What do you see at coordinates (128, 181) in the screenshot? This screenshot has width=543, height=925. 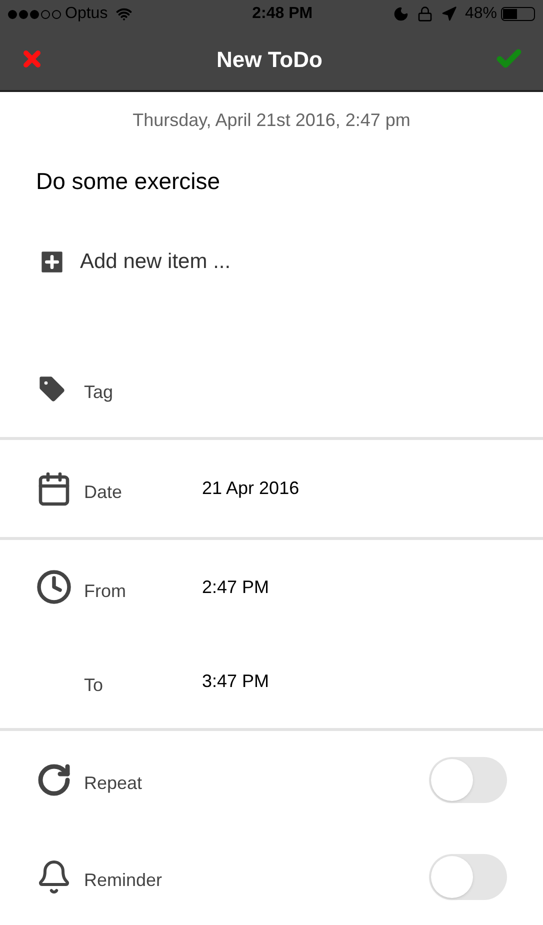 I see `todo-title: Do some exercise` at bounding box center [128, 181].